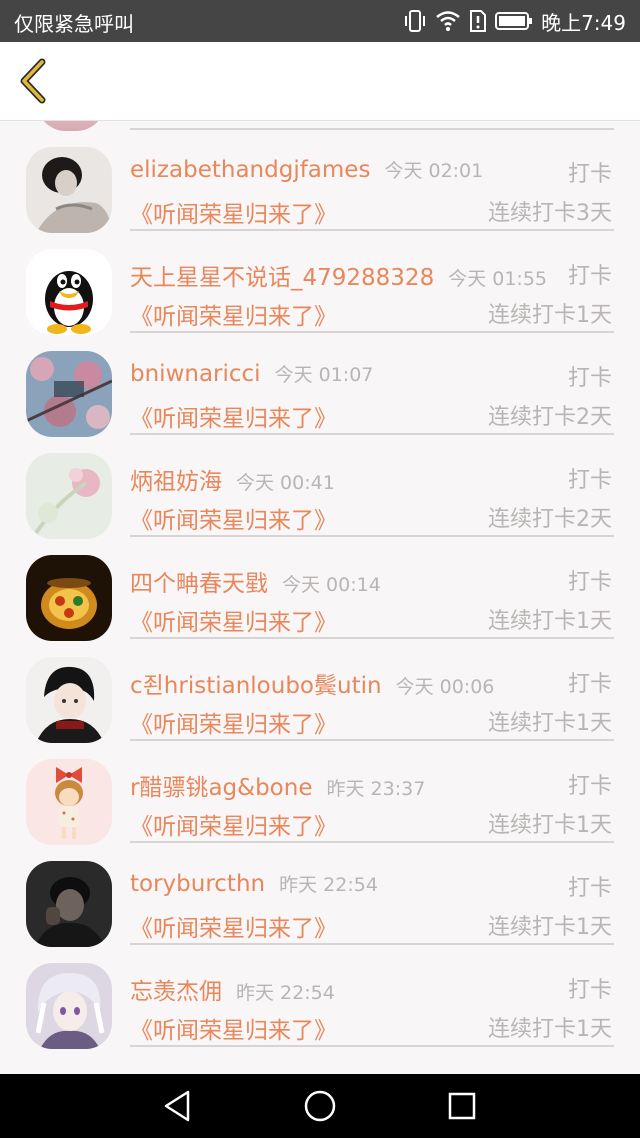  Describe the element at coordinates (324, 375) in the screenshot. I see `checkin-time: 今天 01:07` at that location.